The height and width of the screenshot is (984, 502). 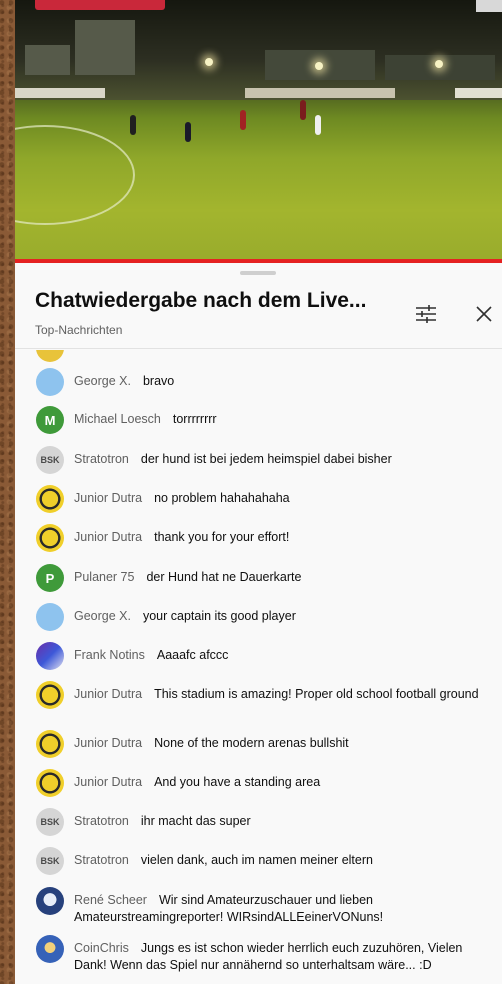 I want to click on chat-message-text: ihr macht das super, so click(x=195, y=821).